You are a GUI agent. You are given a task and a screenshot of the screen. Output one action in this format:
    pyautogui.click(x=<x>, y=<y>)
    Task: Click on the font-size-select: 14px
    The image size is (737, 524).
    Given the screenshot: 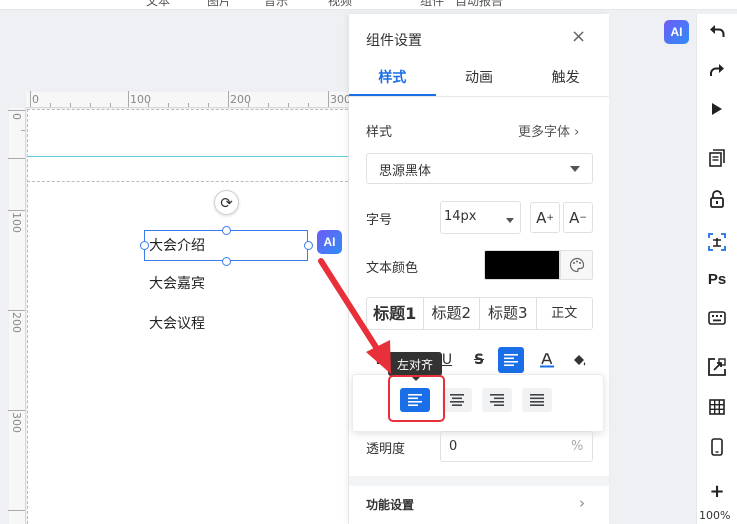 What is the action you would take?
    pyautogui.click(x=480, y=217)
    